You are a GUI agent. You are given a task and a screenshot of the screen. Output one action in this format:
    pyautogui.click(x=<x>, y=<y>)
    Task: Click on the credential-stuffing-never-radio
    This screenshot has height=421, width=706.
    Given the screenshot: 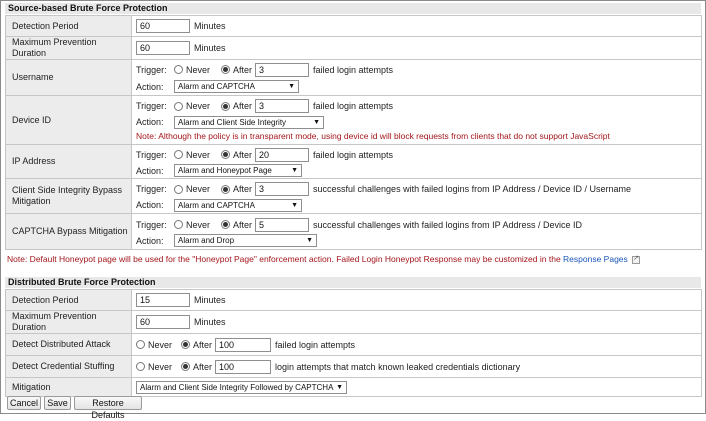 What is the action you would take?
    pyautogui.click(x=140, y=366)
    